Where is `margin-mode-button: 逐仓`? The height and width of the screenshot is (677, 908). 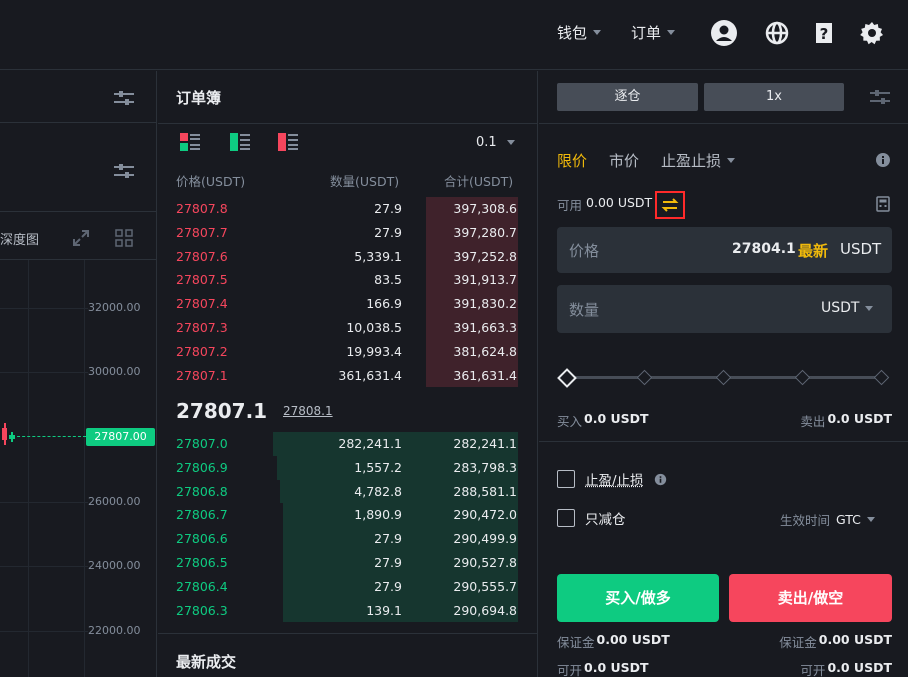
margin-mode-button: 逐仓 is located at coordinates (627, 97).